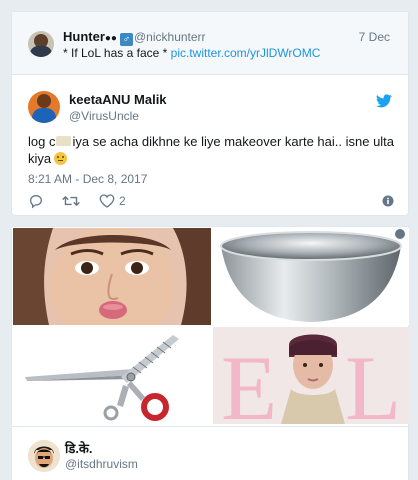  I want to click on divider, so click(210, 426).